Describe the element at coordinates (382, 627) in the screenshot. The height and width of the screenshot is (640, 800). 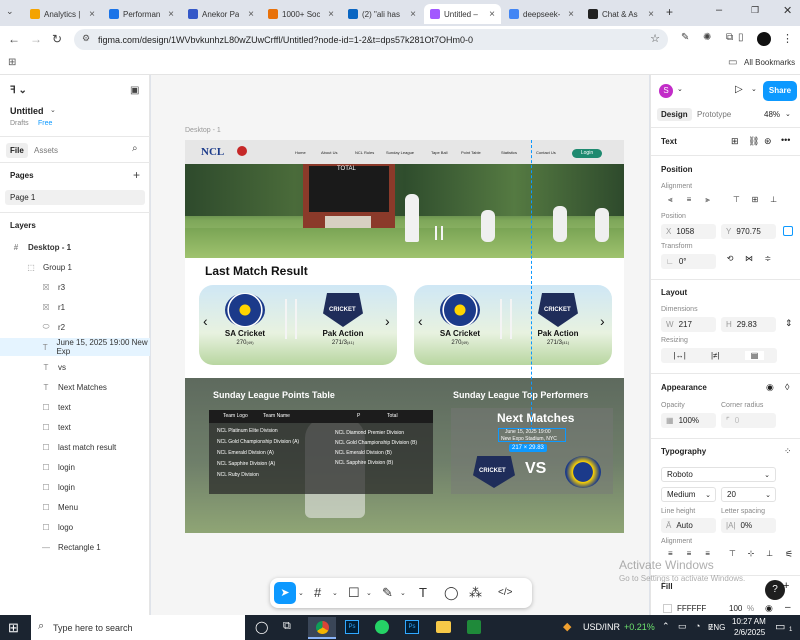
I see `whatsapp-app-icon` at that location.